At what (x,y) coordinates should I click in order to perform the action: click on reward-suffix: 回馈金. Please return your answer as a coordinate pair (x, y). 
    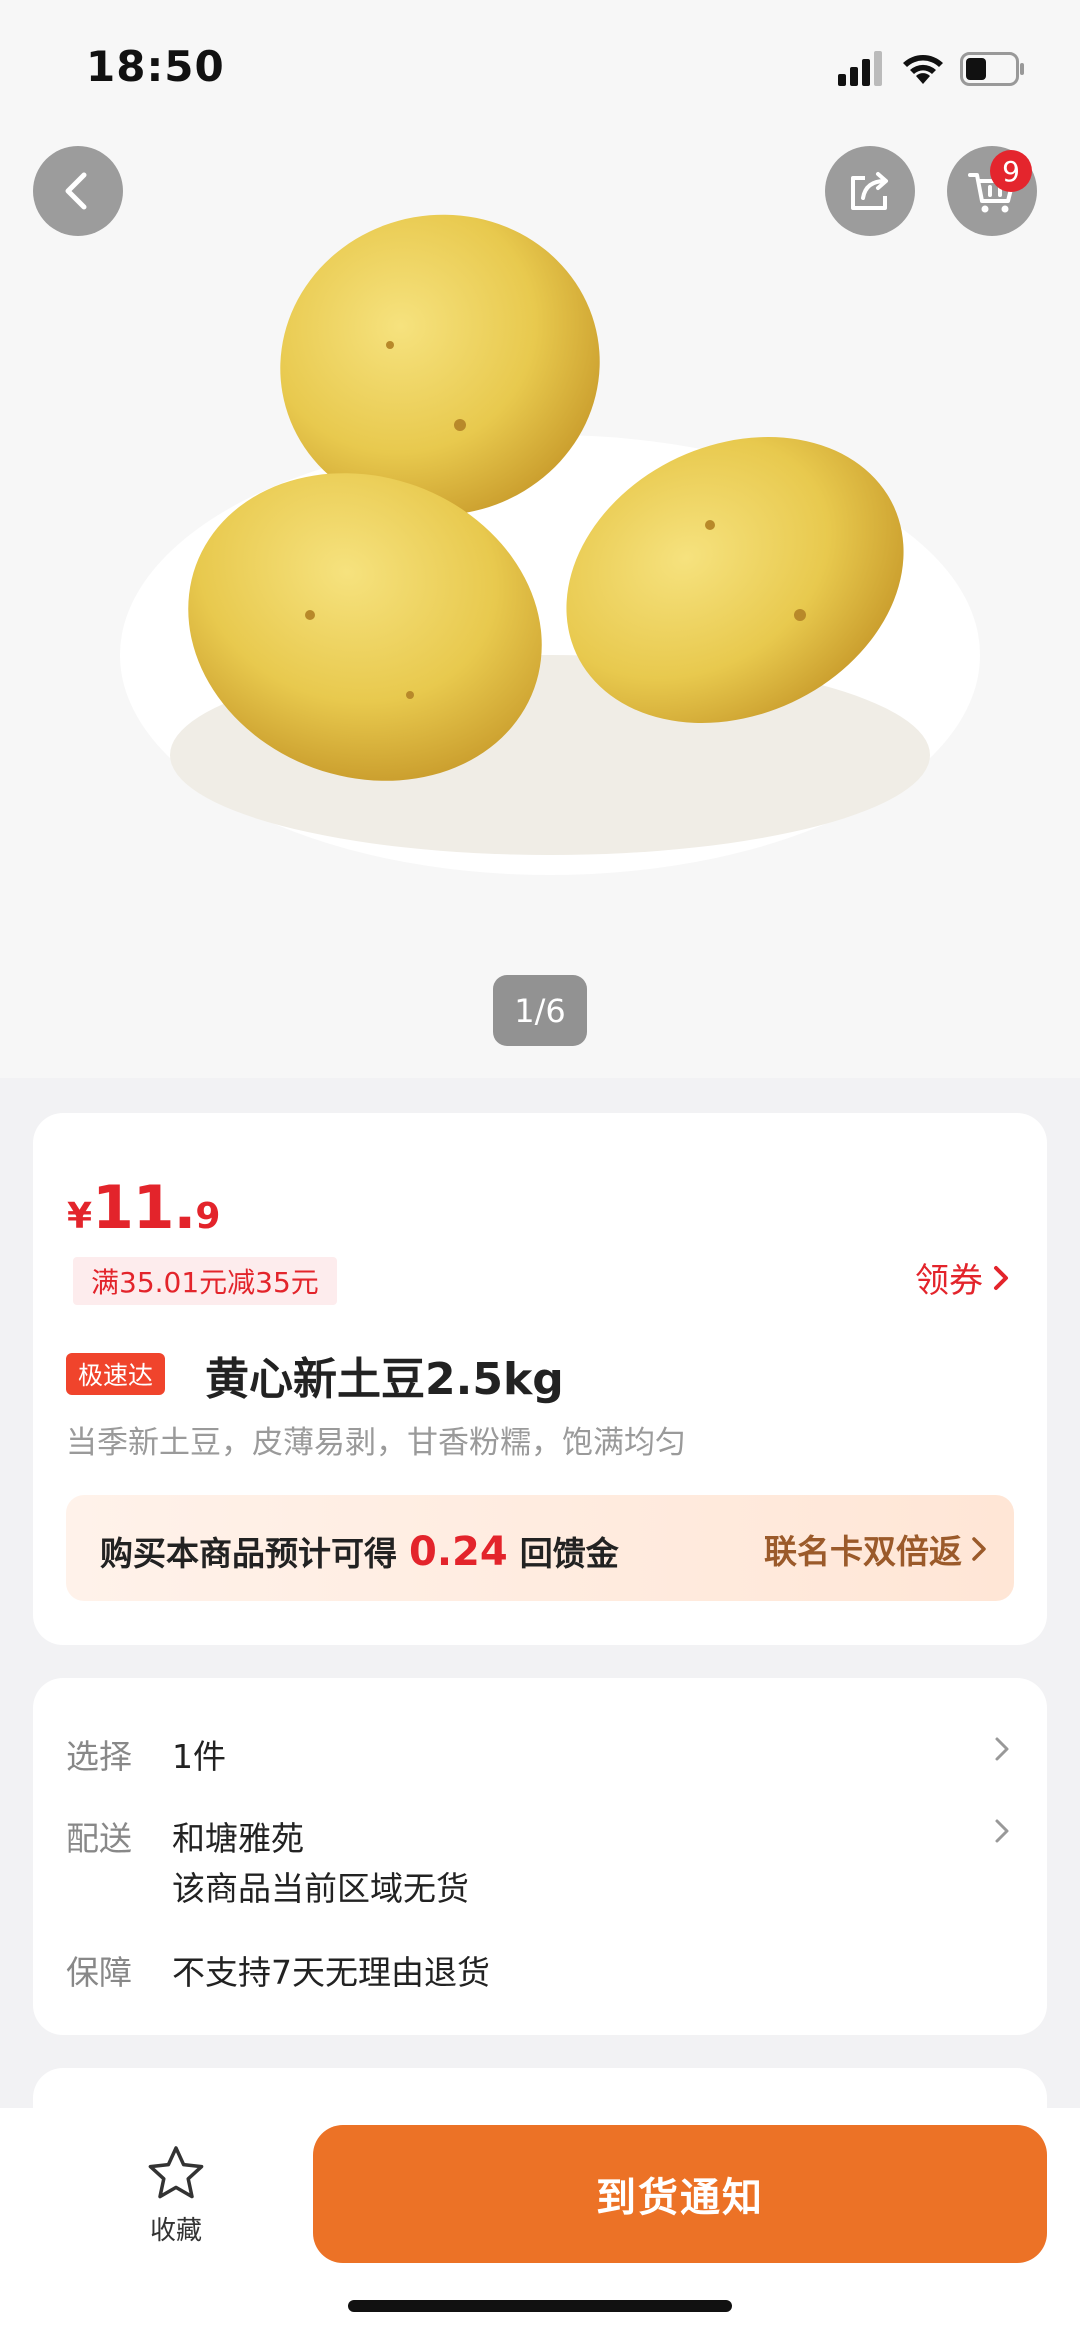
    Looking at the image, I should click on (569, 1553).